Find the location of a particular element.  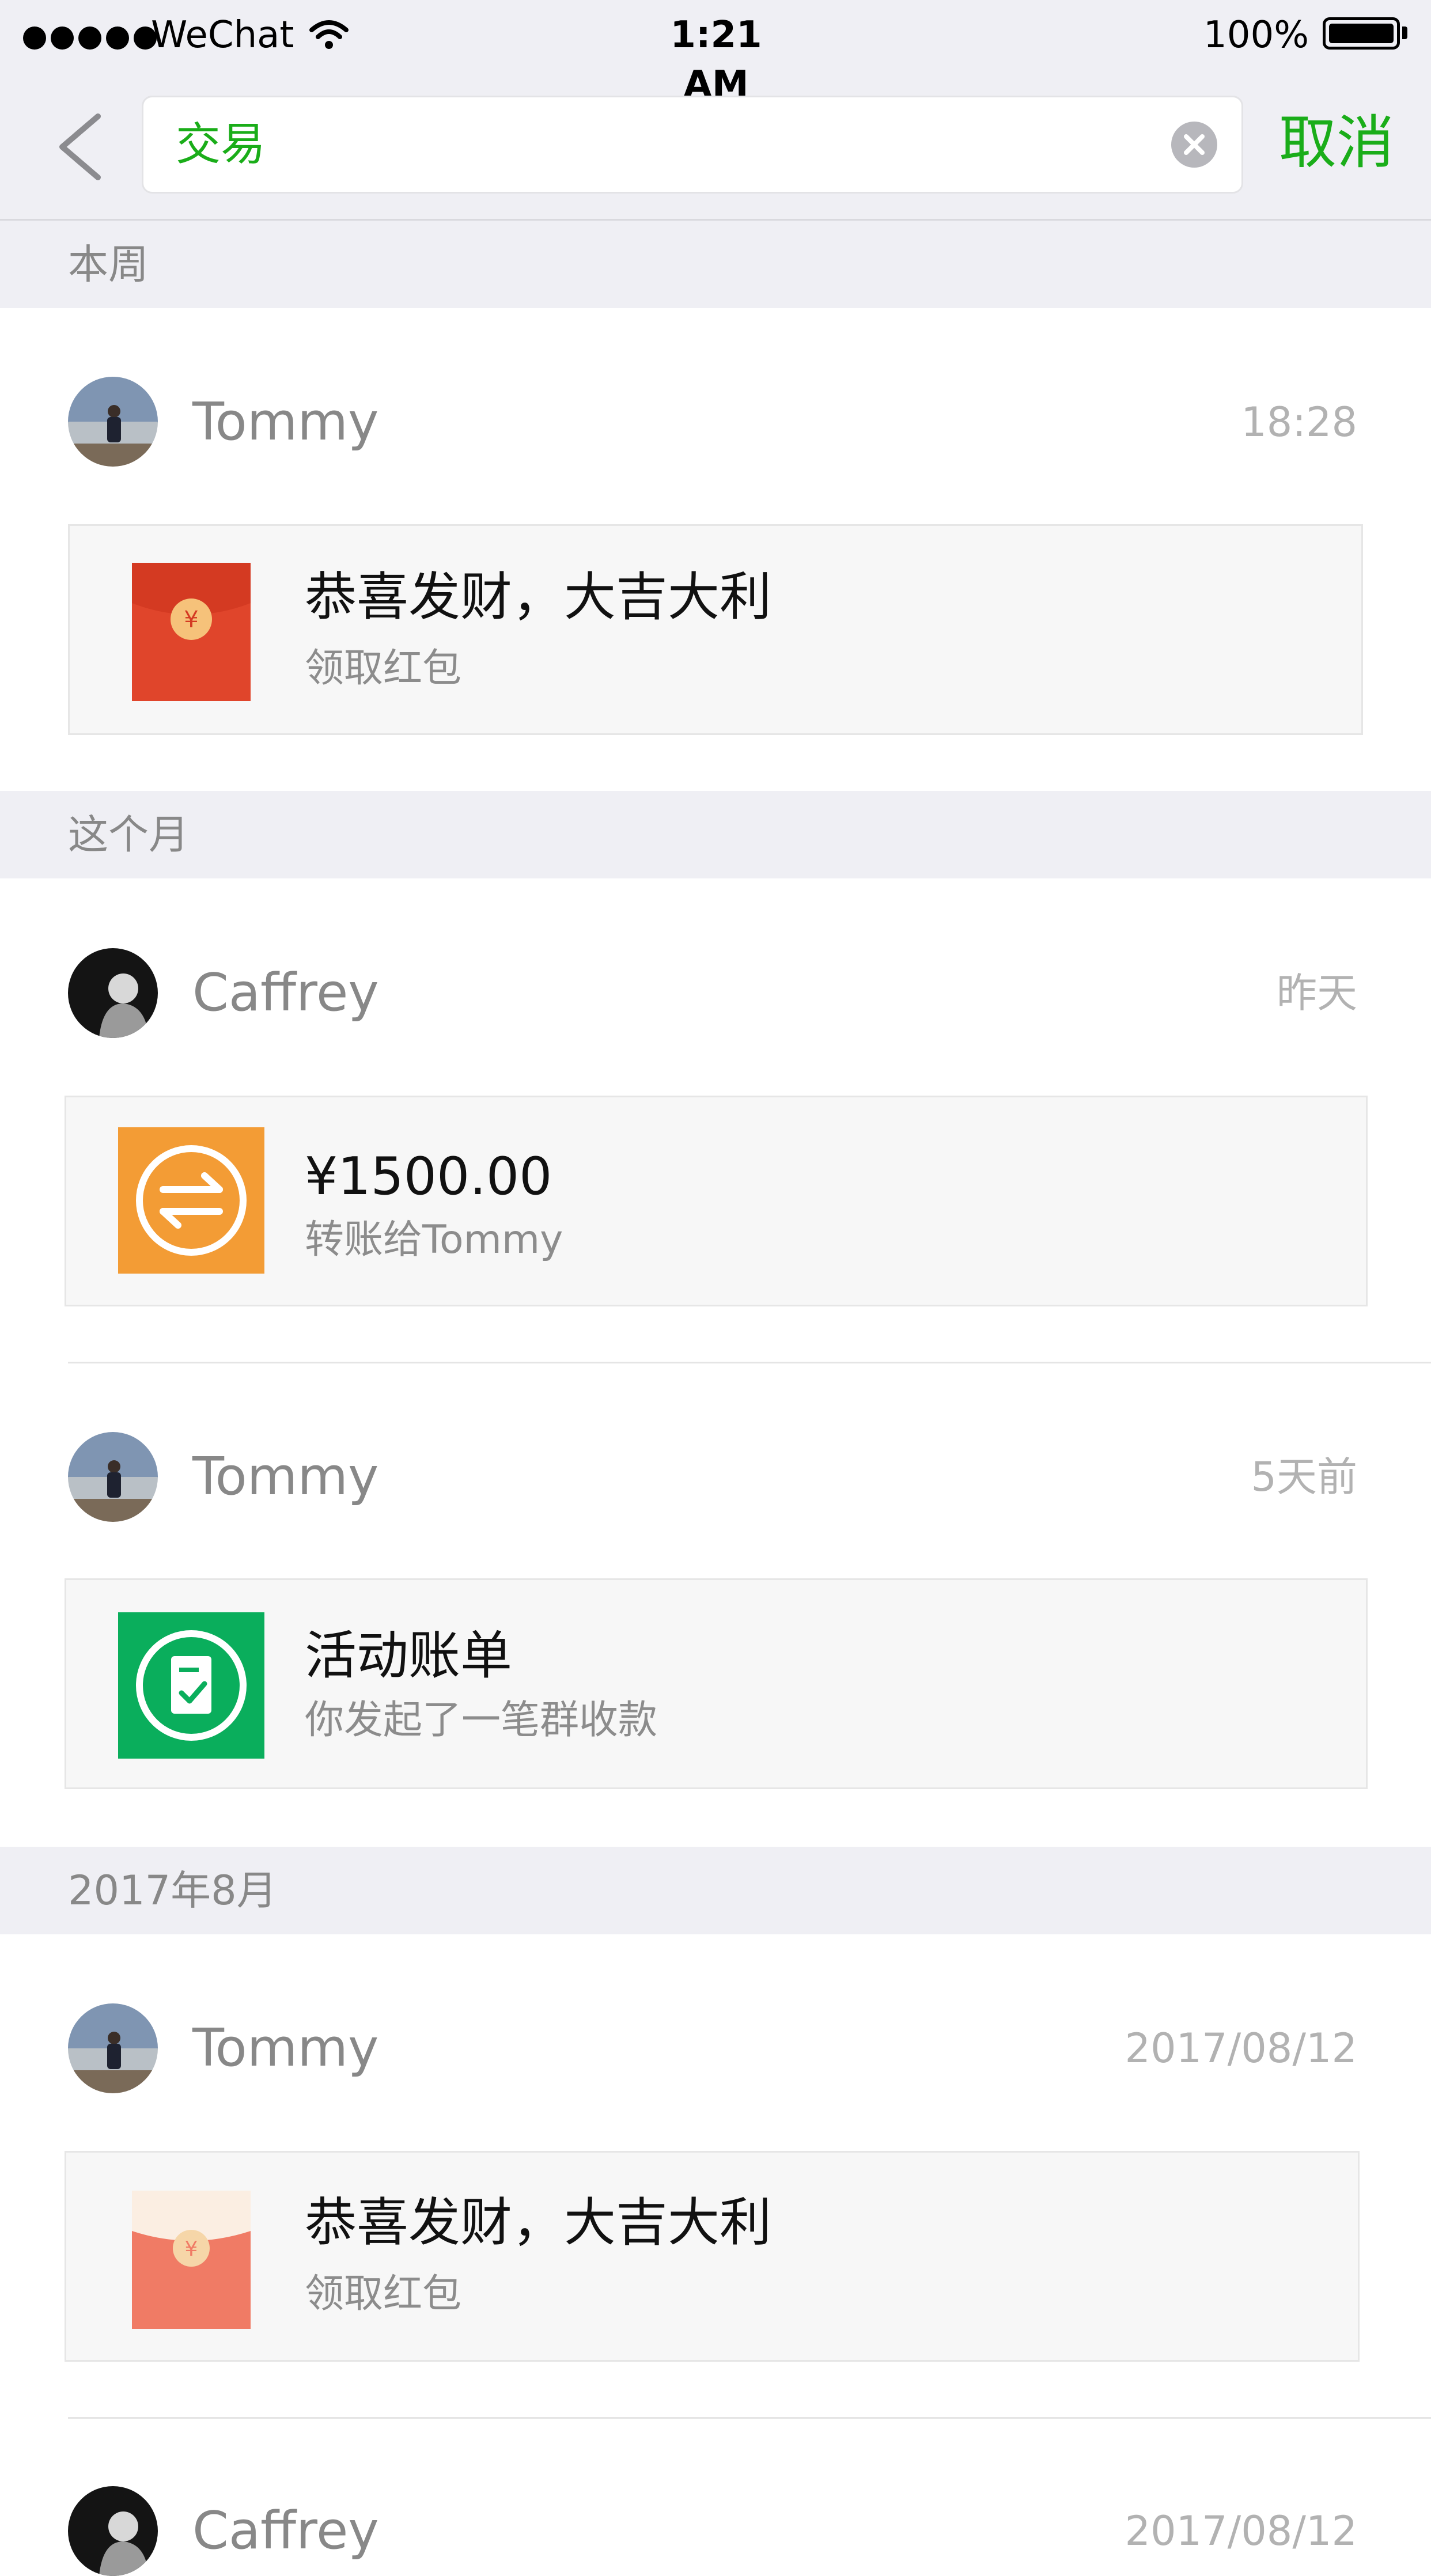

opened-red-packet-icon: ¥ is located at coordinates (192, 2260).